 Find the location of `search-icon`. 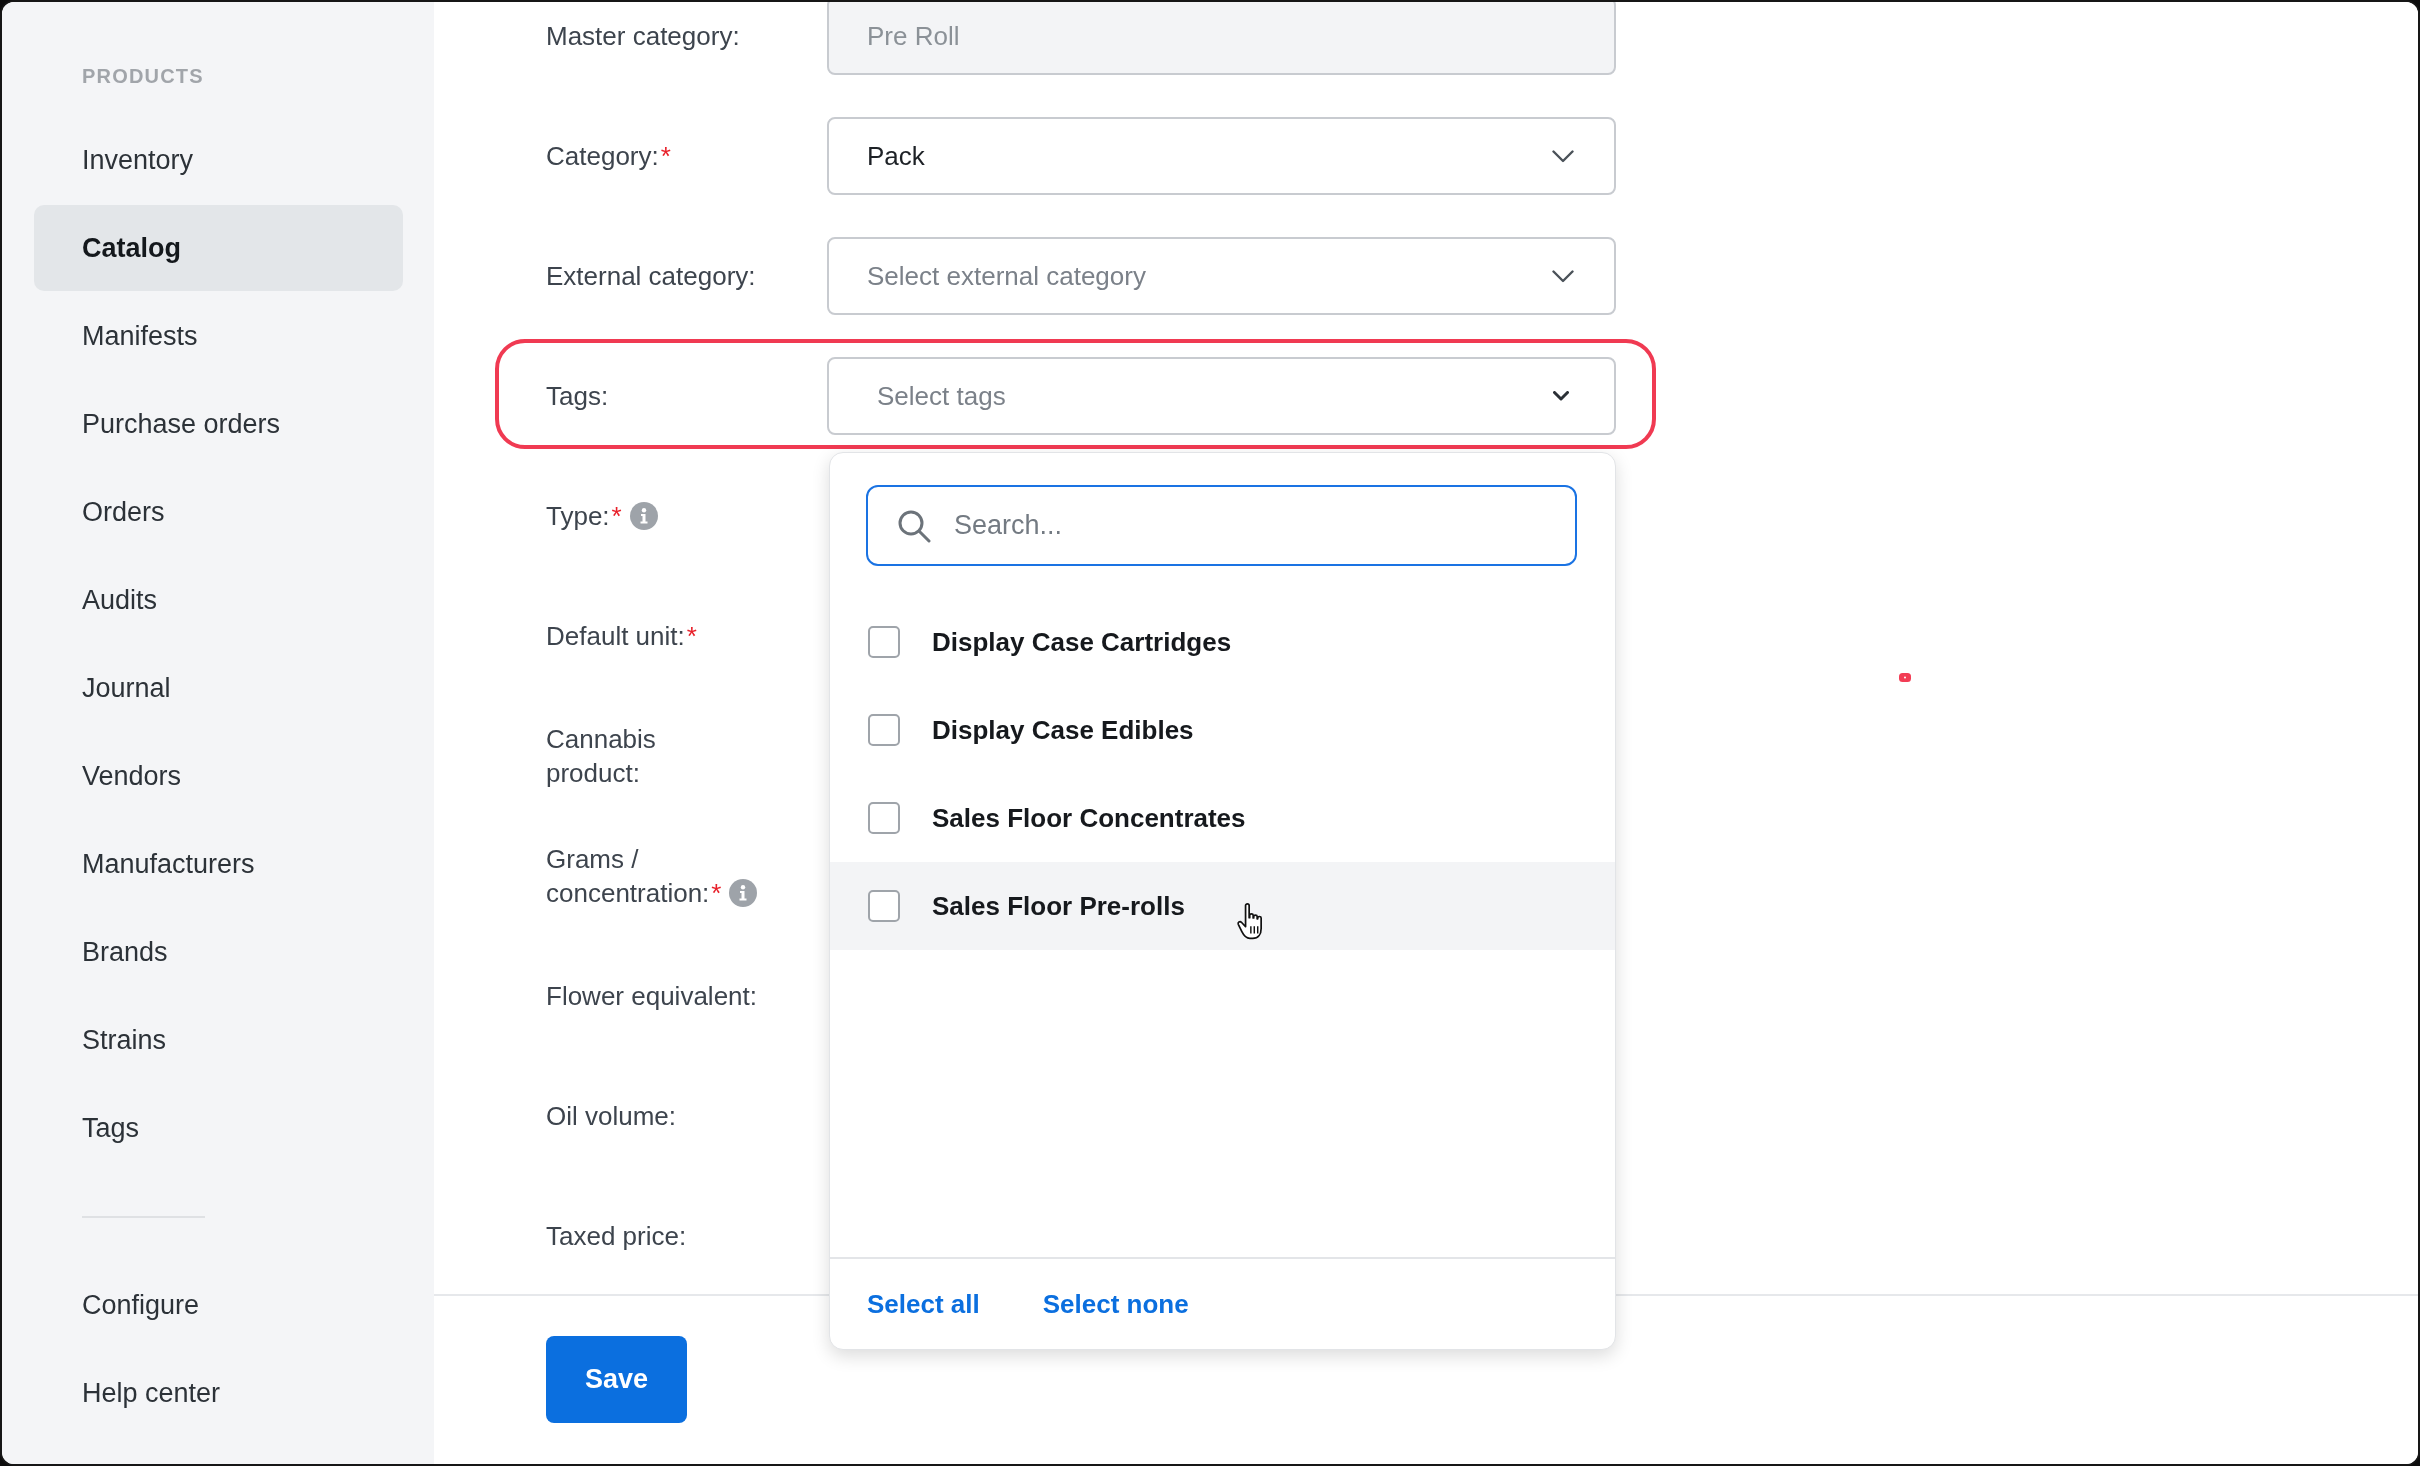

search-icon is located at coordinates (914, 526).